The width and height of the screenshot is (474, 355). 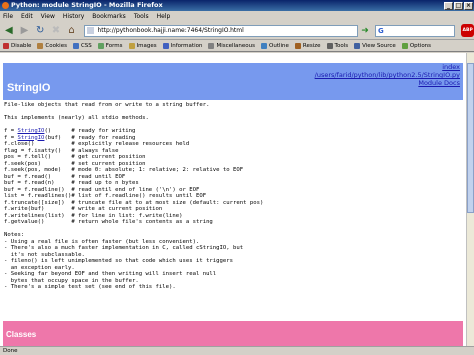 What do you see at coordinates (165, 45) in the screenshot?
I see `information-icon` at bounding box center [165, 45].